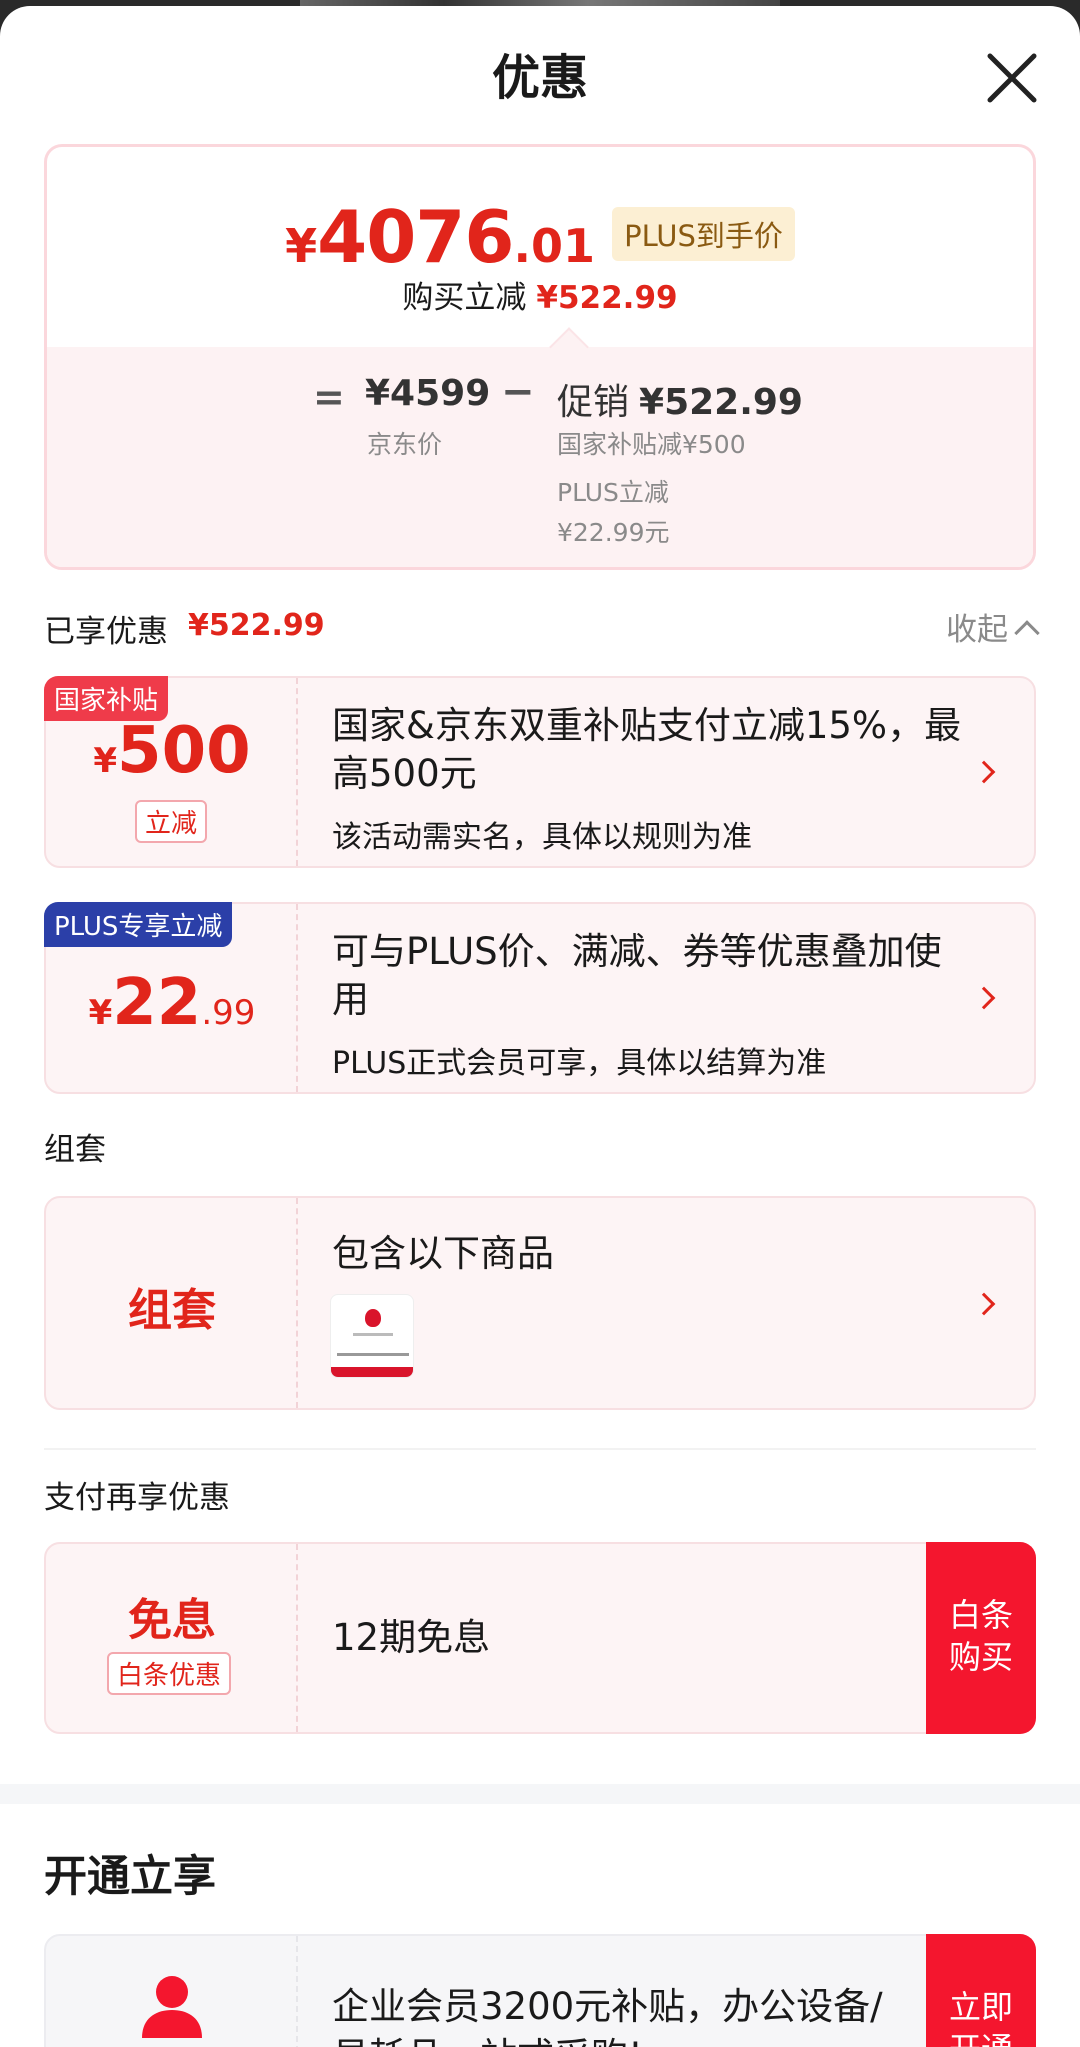 The width and height of the screenshot is (1080, 2047). Describe the element at coordinates (721, 402) in the screenshot. I see `promotion-amount: ¥522.99` at that location.